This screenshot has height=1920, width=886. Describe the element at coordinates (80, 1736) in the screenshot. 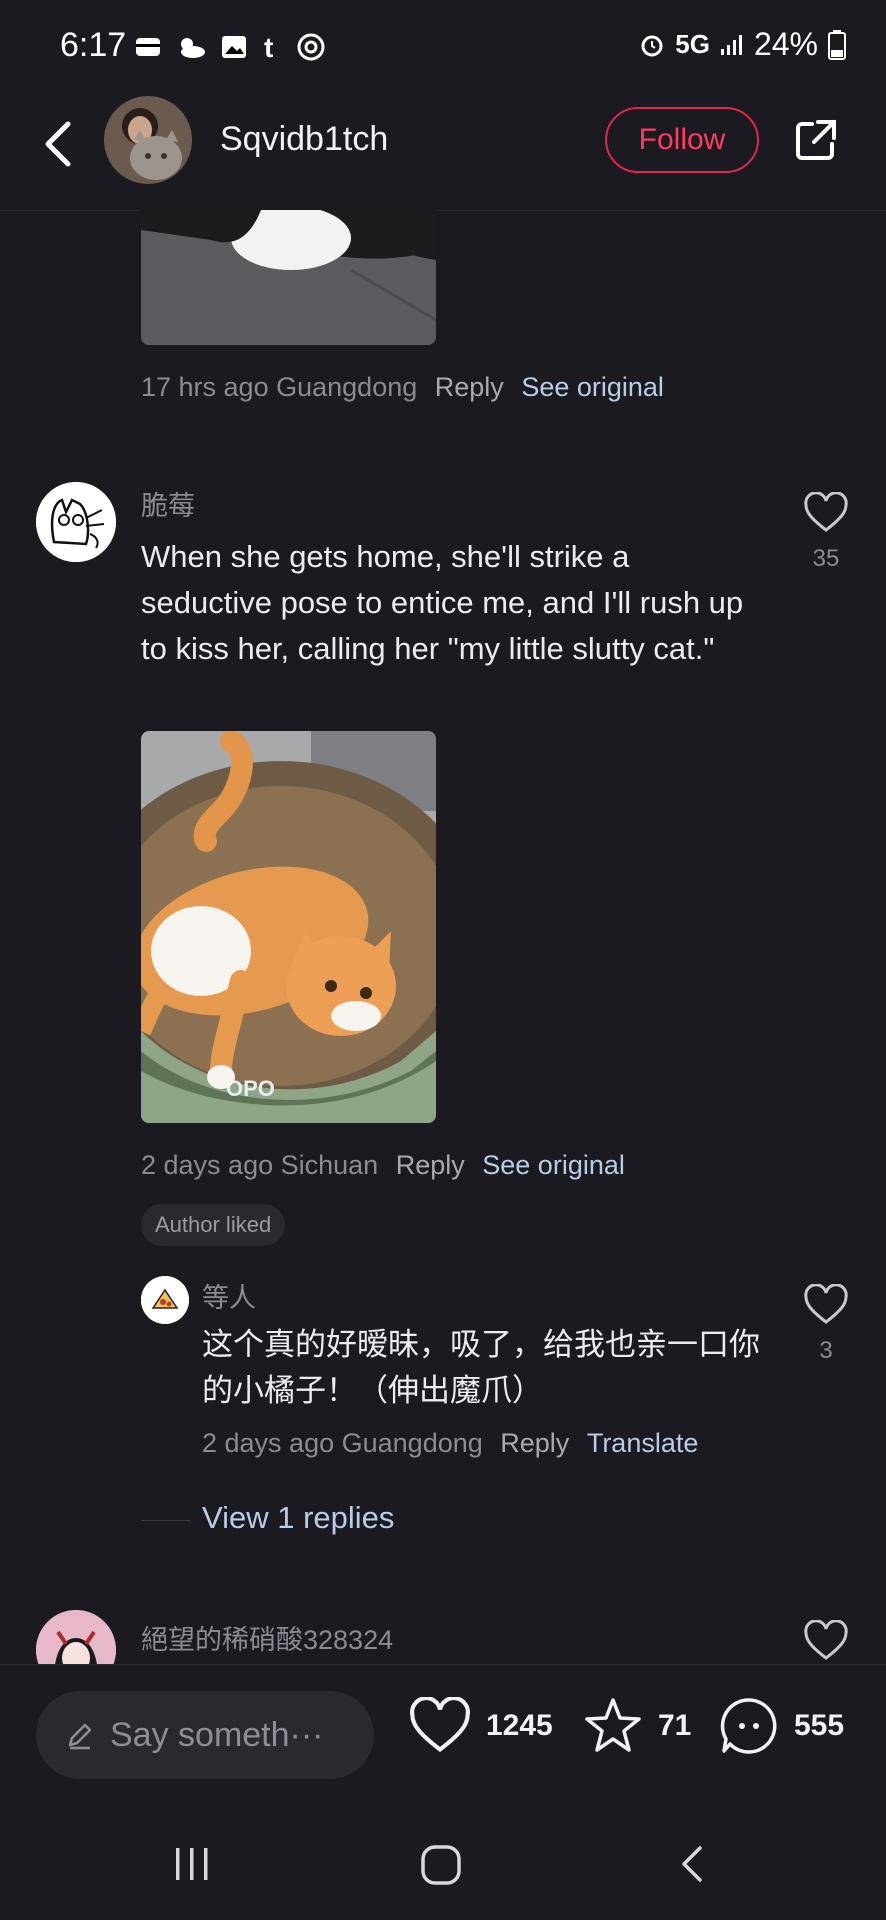

I see `pencil-icon` at that location.